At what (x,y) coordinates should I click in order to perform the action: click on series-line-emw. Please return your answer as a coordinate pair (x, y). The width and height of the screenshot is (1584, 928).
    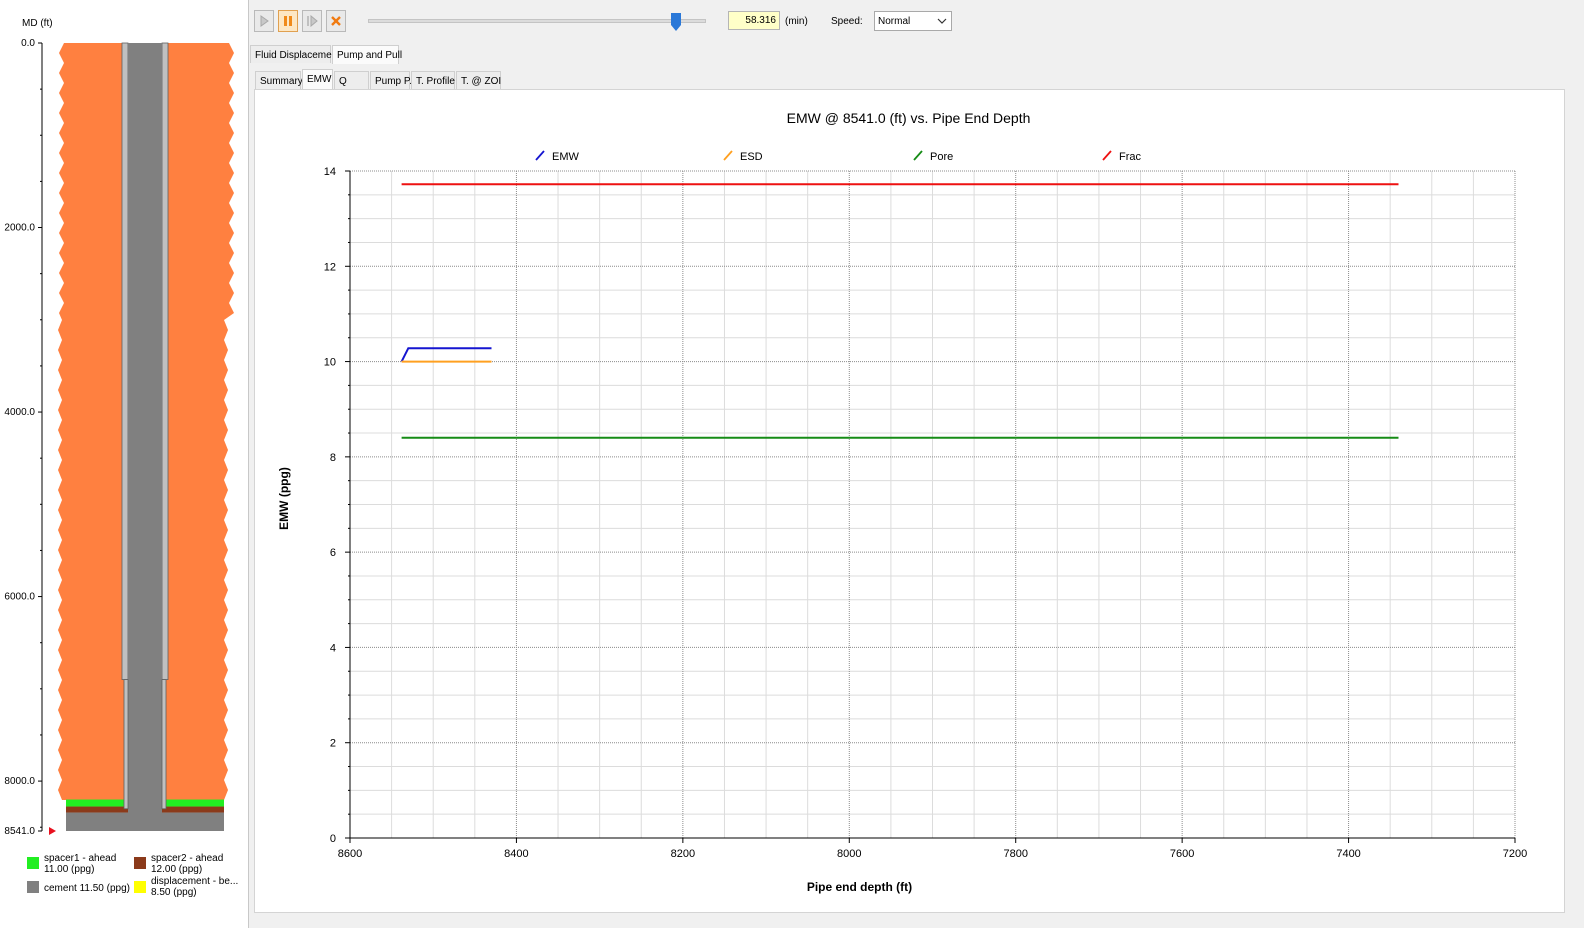
    Looking at the image, I should click on (446, 355).